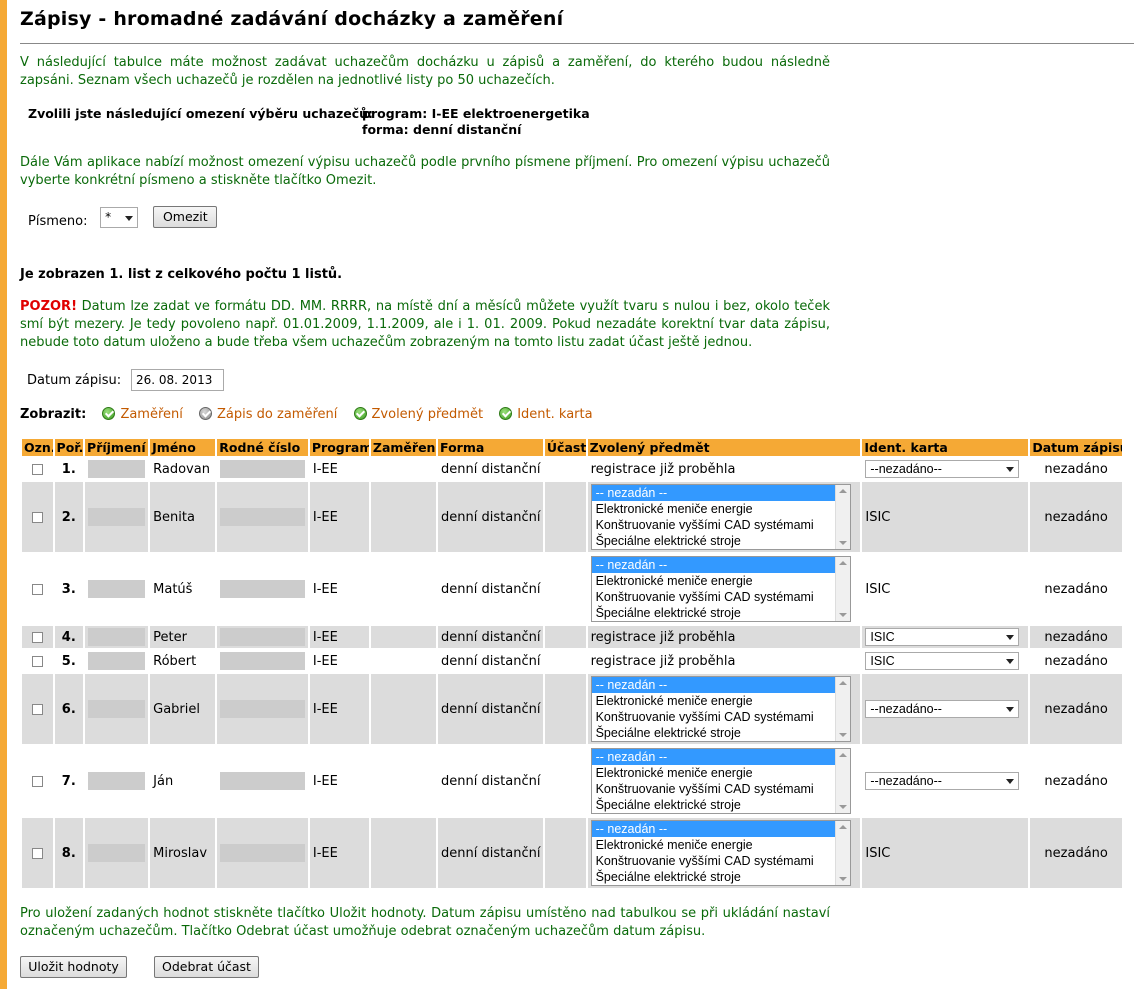 The image size is (1134, 989). Describe the element at coordinates (442, 129) in the screenshot. I see `filter-forma: forma: denní distanční` at that location.